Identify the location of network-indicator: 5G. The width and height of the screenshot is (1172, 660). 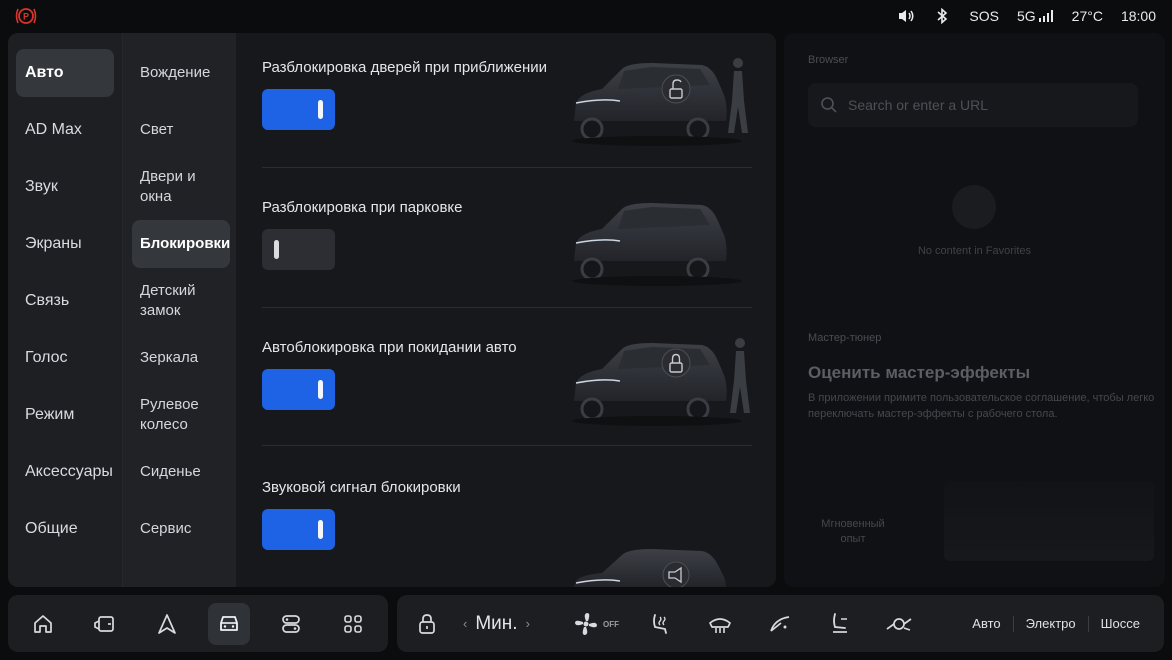
(1035, 16).